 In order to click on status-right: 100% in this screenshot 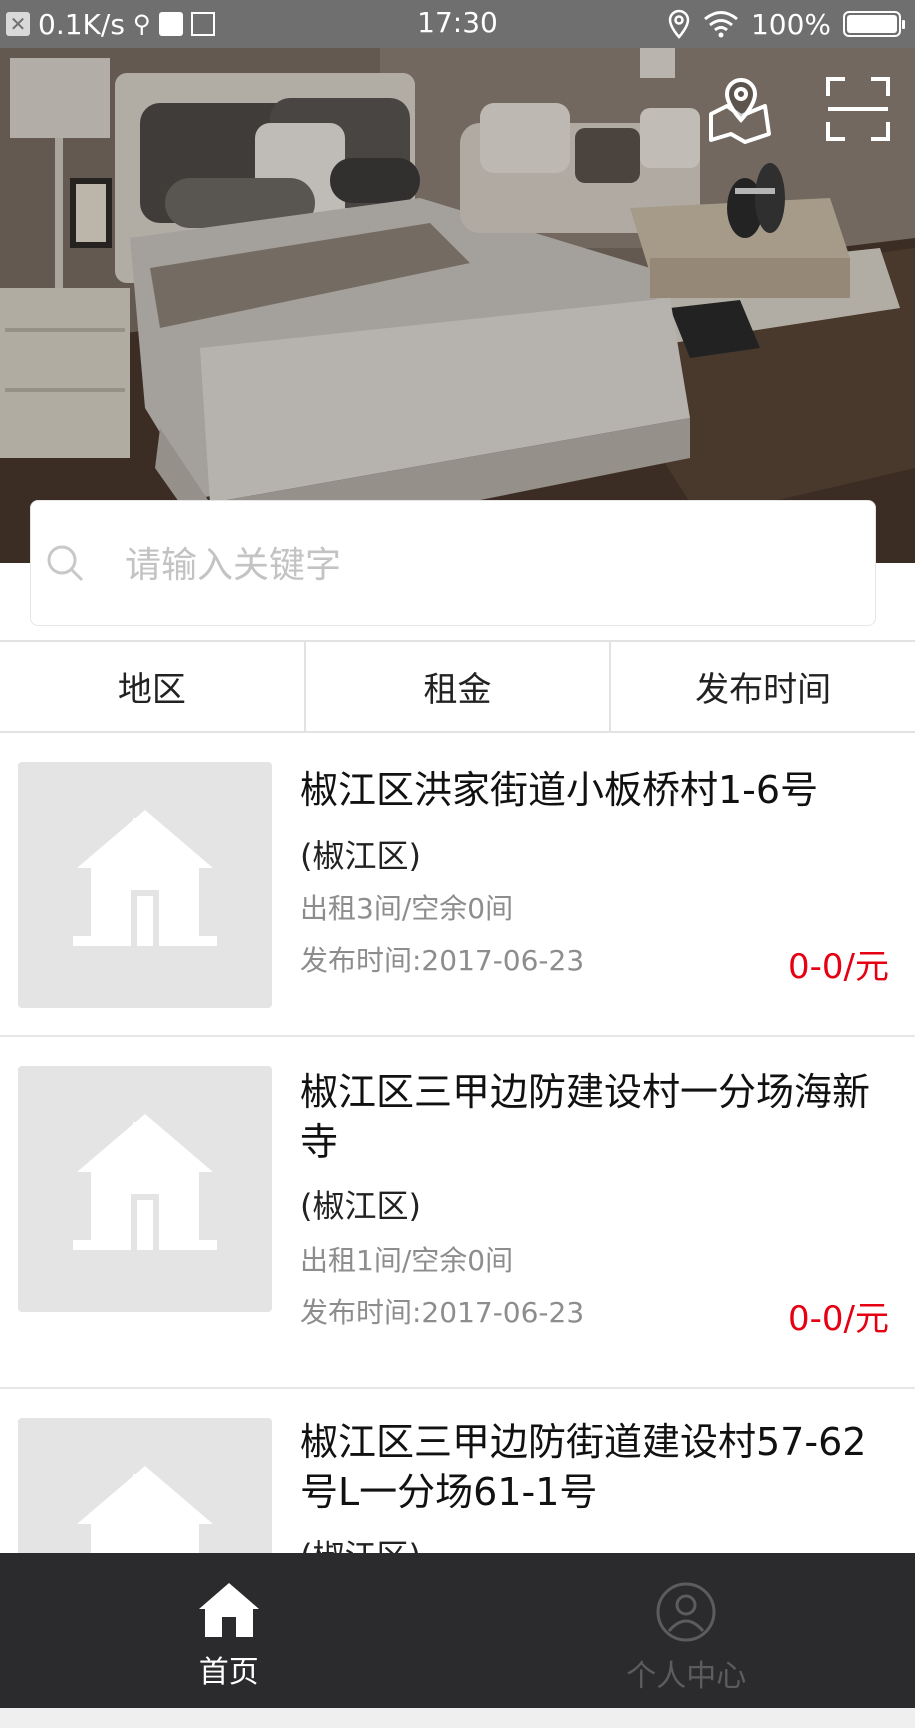, I will do `click(786, 24)`.